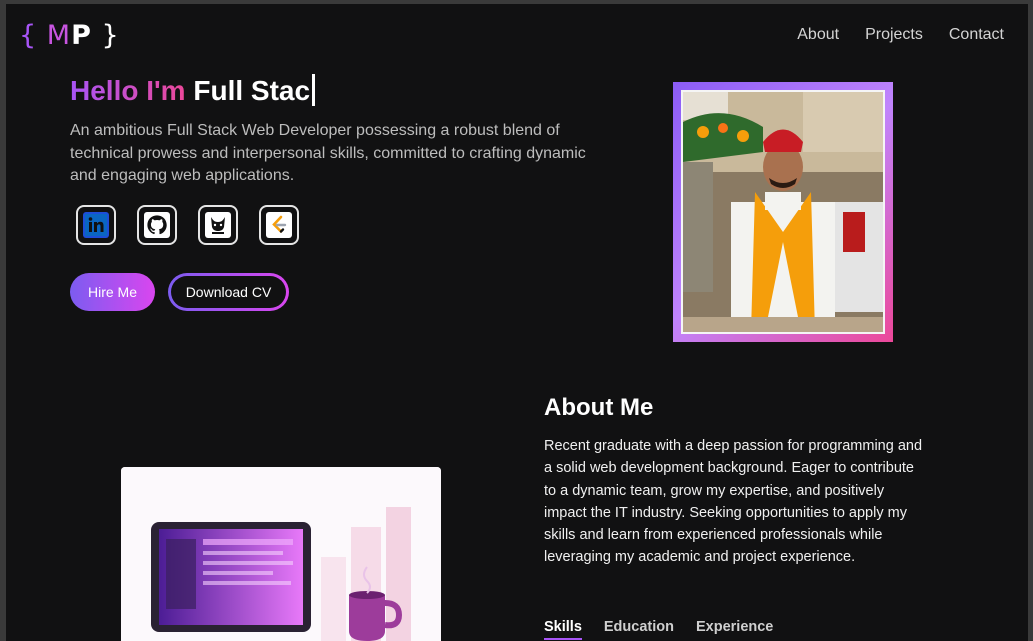  What do you see at coordinates (894, 35) in the screenshot?
I see `nav-projects-link: Projects` at bounding box center [894, 35].